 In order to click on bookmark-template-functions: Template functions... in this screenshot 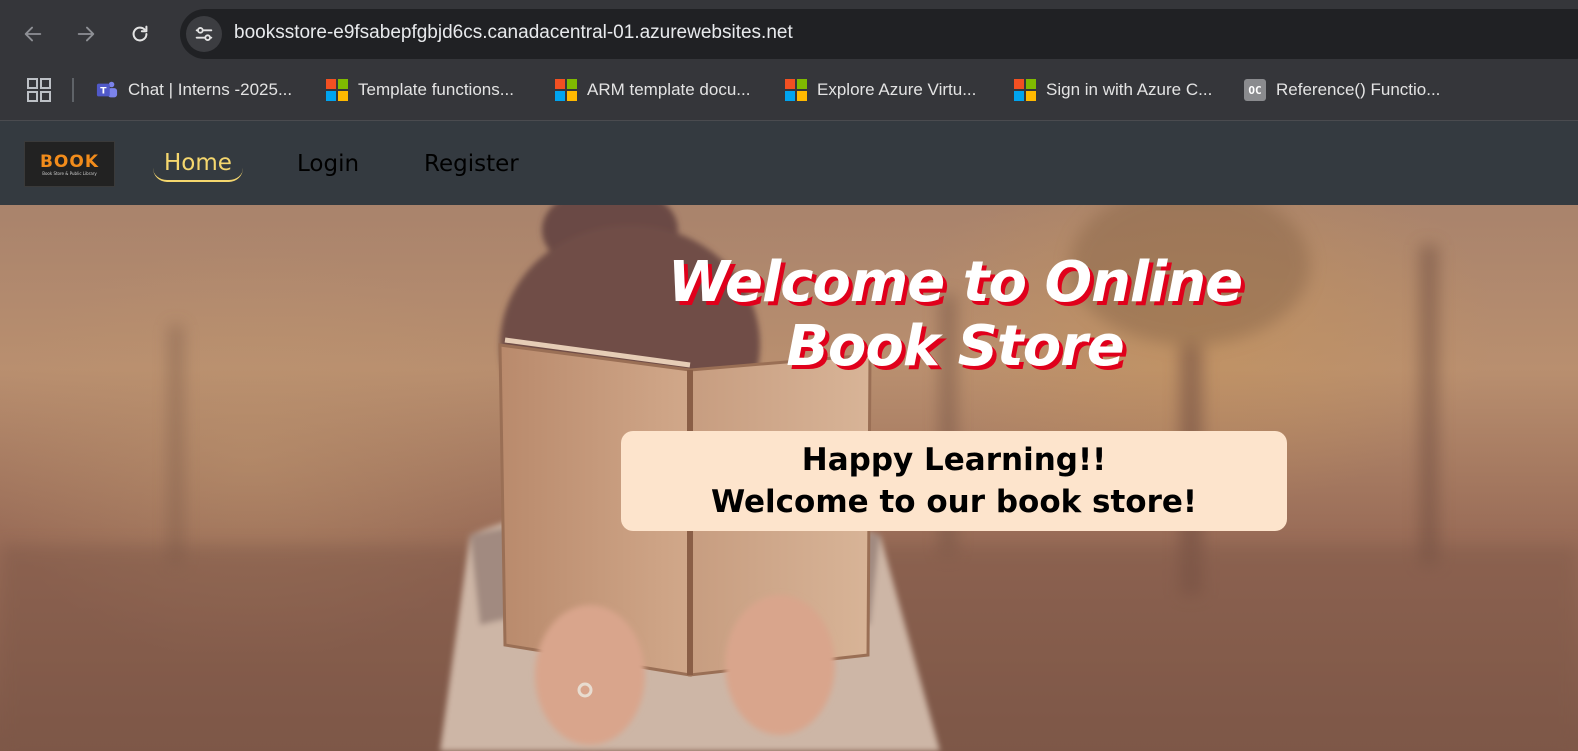, I will do `click(420, 90)`.